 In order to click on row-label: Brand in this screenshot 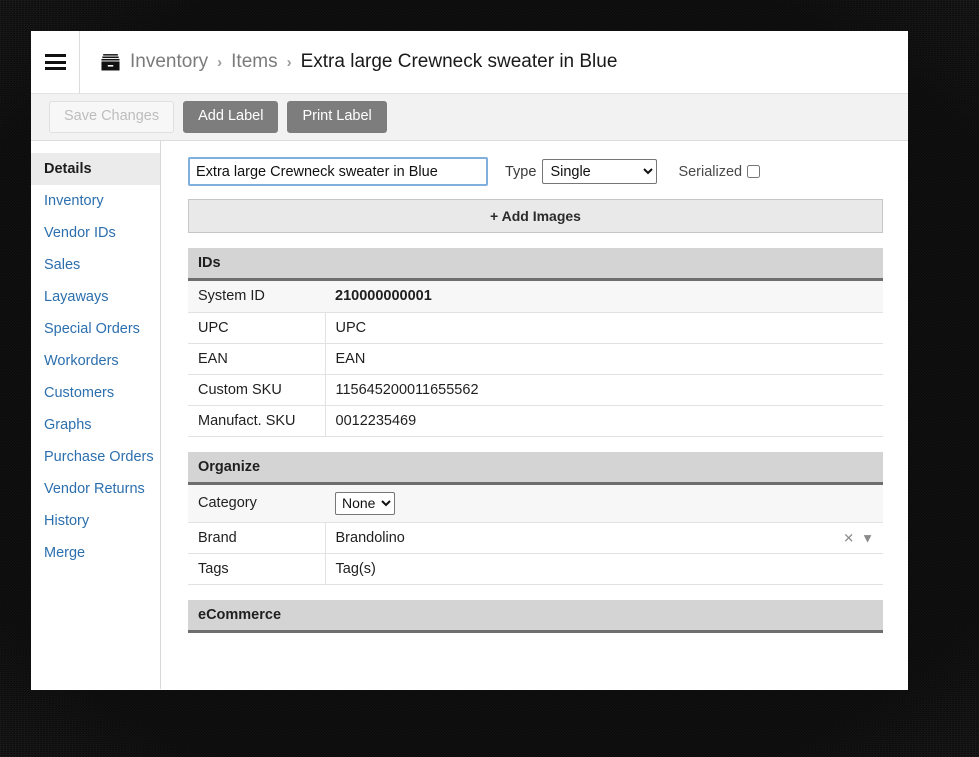, I will do `click(217, 537)`.